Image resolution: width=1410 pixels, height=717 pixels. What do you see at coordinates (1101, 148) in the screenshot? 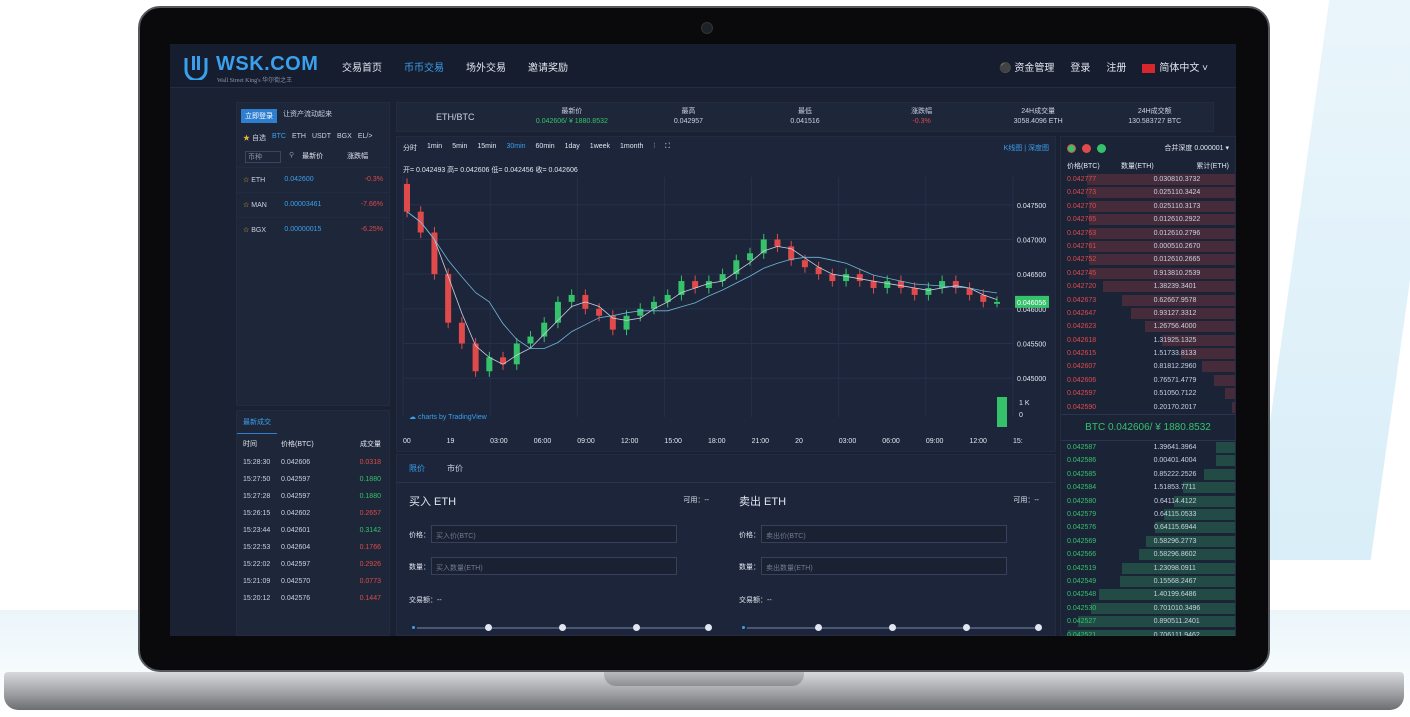
I see `book-mode-bids-icon` at bounding box center [1101, 148].